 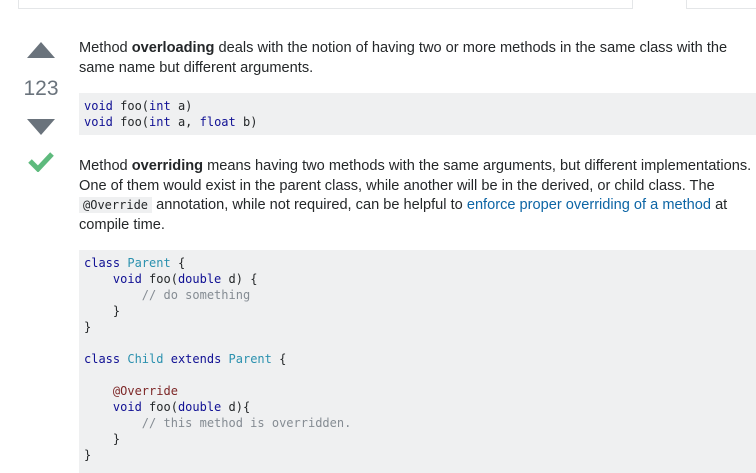 I want to click on inline-code-override: @Override, so click(x=116, y=205).